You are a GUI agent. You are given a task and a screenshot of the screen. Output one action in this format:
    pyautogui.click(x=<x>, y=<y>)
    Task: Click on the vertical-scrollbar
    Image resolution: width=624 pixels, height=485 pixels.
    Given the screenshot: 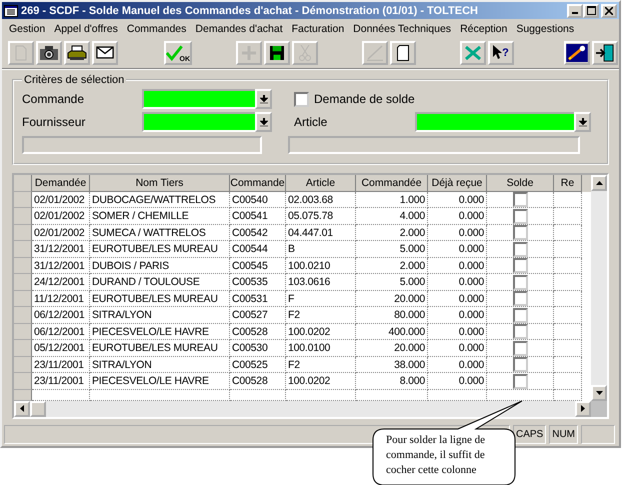 What is the action you would take?
    pyautogui.click(x=599, y=287)
    